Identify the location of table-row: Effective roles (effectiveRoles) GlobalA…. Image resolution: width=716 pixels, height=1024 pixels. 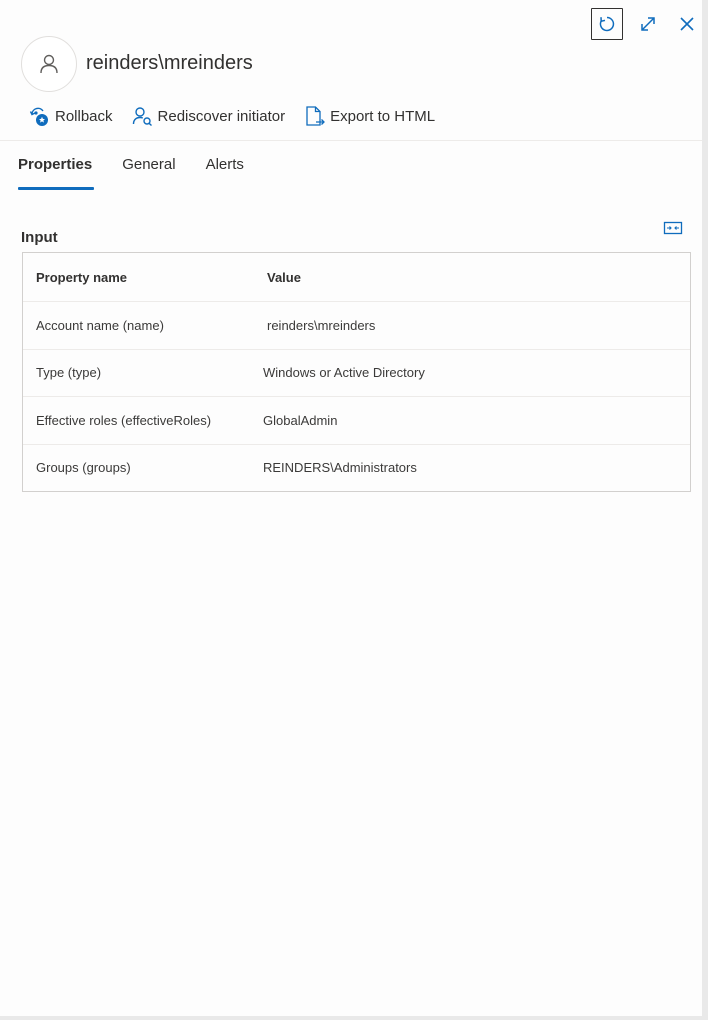
(356, 420).